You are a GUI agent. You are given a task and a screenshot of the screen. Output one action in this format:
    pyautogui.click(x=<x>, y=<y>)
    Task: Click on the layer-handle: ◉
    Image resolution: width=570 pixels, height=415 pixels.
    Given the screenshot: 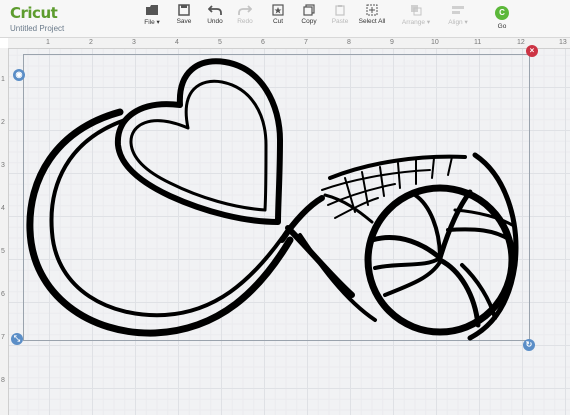 What is the action you would take?
    pyautogui.click(x=19, y=75)
    